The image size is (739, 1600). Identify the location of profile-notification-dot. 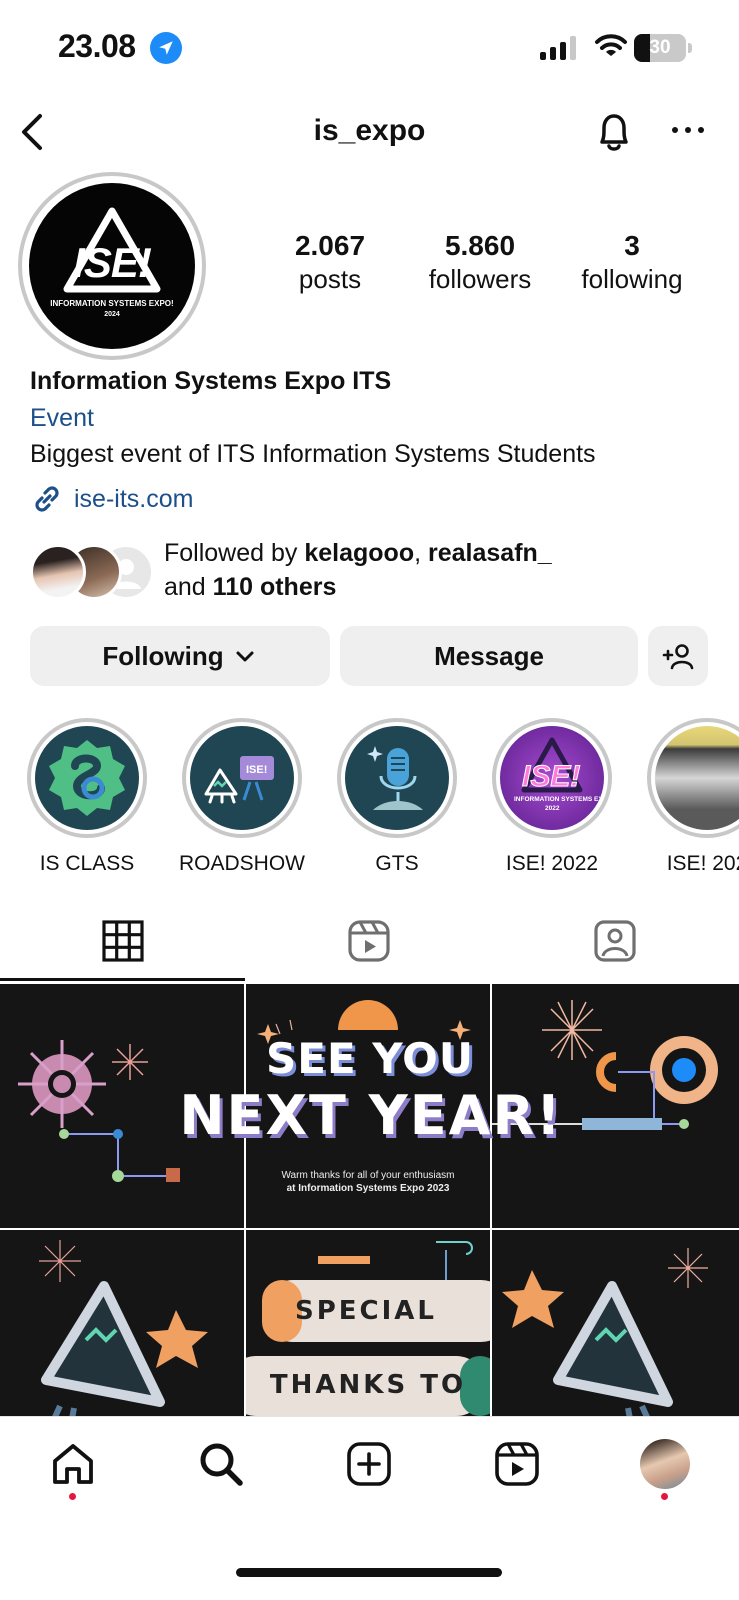
(664, 1496).